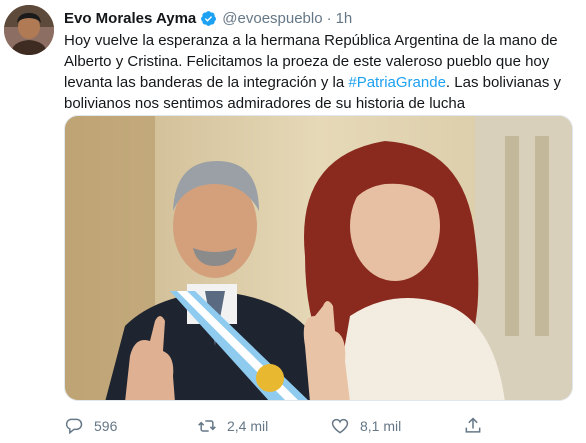 The height and width of the screenshot is (443, 586). I want to click on retweet-button: 2,4 mil, so click(263, 426).